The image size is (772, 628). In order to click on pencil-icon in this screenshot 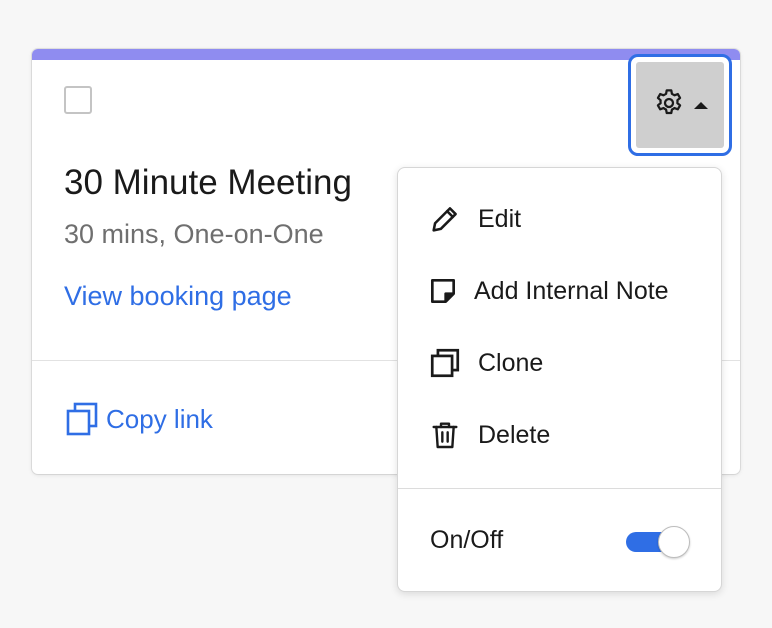, I will do `click(445, 219)`.